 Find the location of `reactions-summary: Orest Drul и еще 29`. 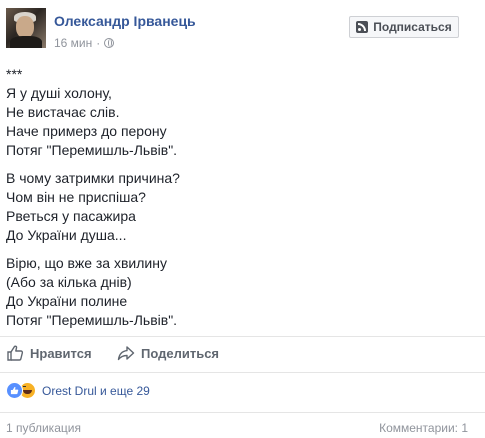

reactions-summary: Orest Drul и еще 29 is located at coordinates (78, 390).